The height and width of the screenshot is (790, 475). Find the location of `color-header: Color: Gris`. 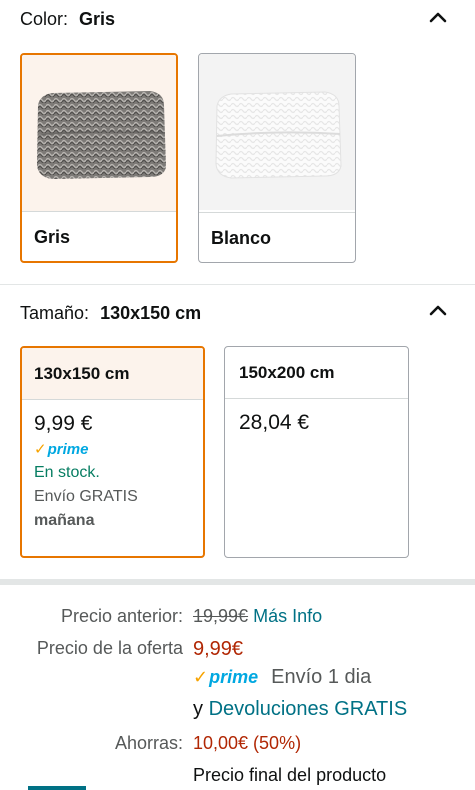

color-header: Color: Gris is located at coordinates (67, 19).